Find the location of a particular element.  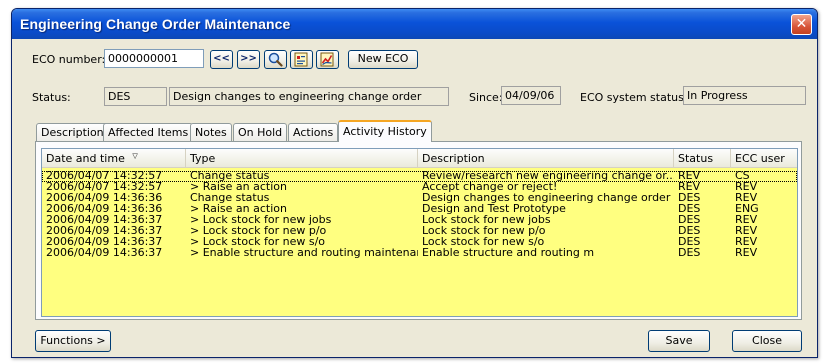

close-button: Close is located at coordinates (767, 341).